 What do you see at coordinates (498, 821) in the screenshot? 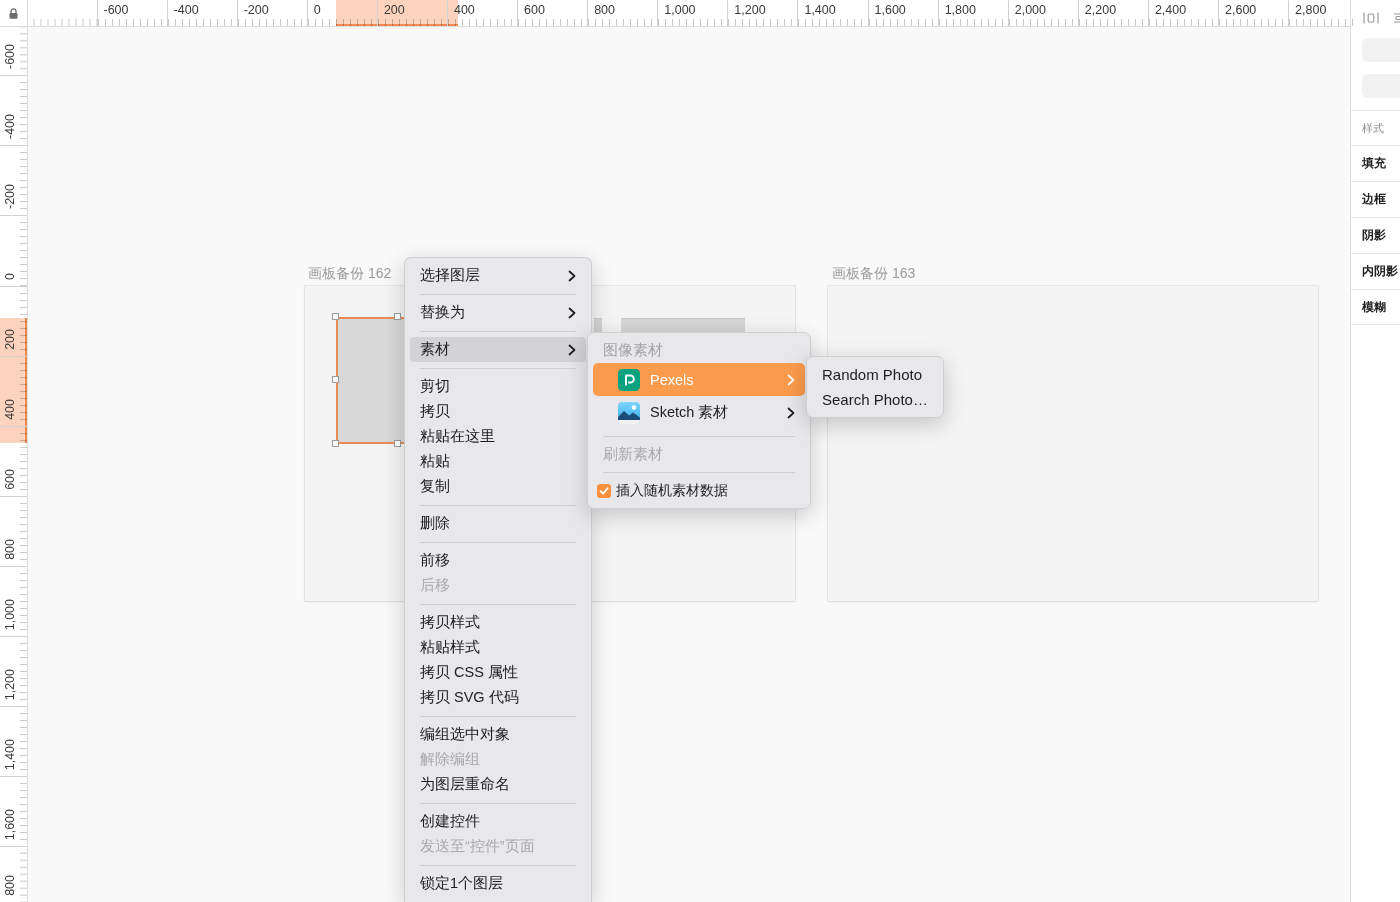
I see `menu-item: 创建控件` at bounding box center [498, 821].